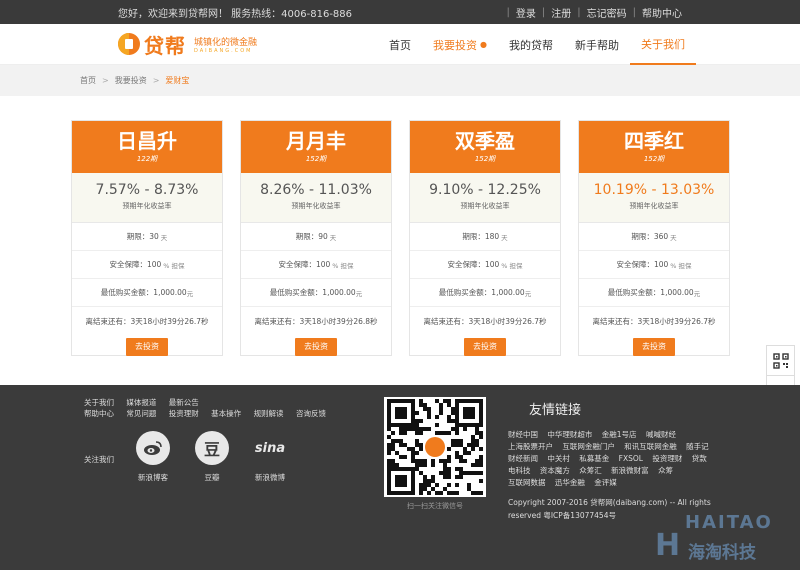 The height and width of the screenshot is (570, 800). I want to click on sina-icon: sina, so click(270, 448).